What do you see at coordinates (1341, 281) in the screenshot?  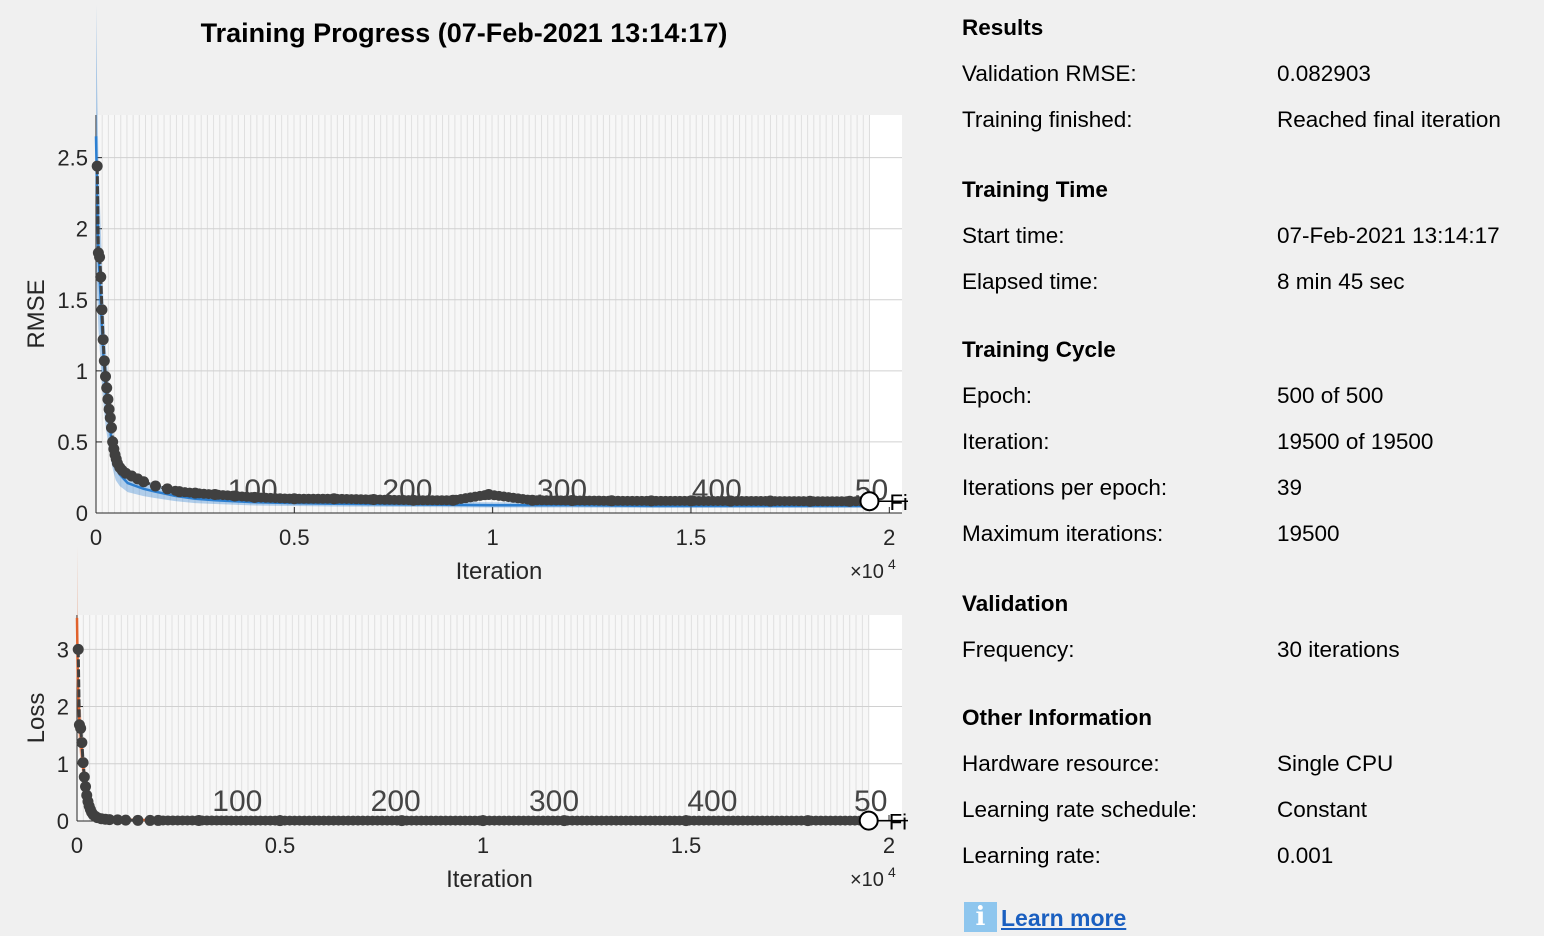 I see `elapsed-time-value: 8 min 45 sec` at bounding box center [1341, 281].